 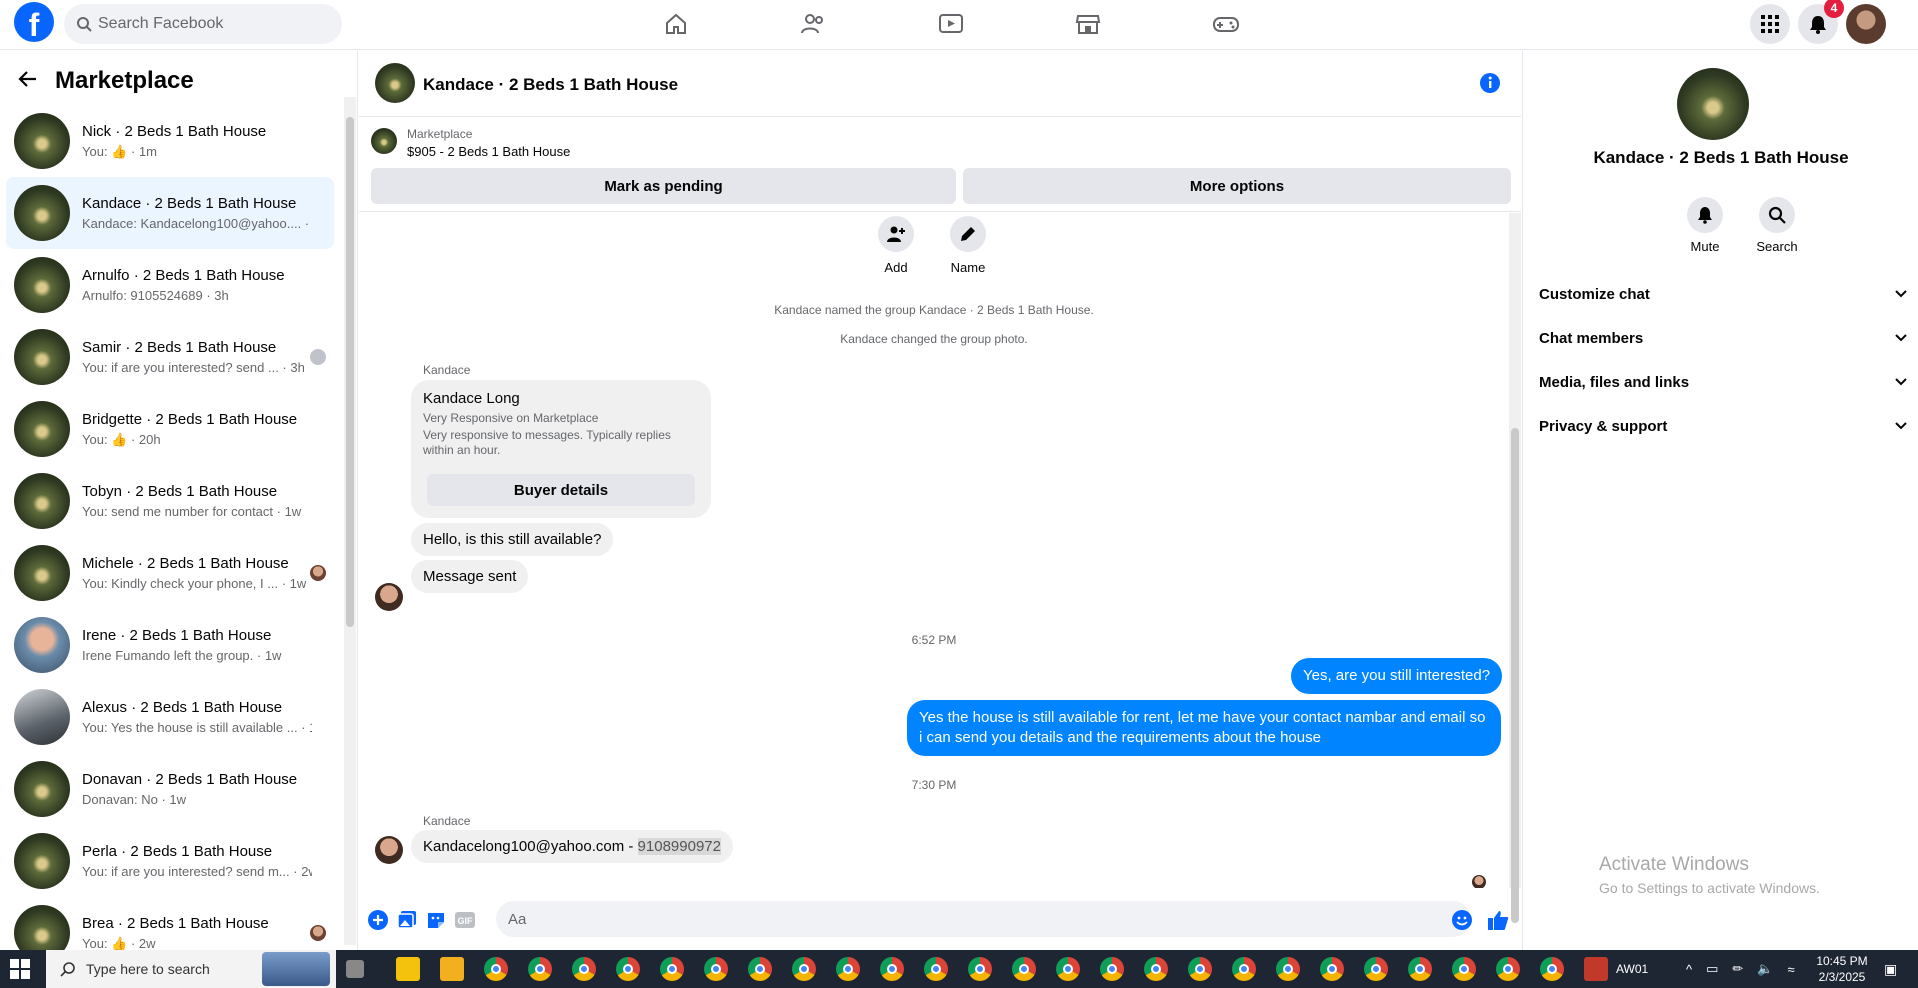 I want to click on listing-avatar, so click(x=42, y=429).